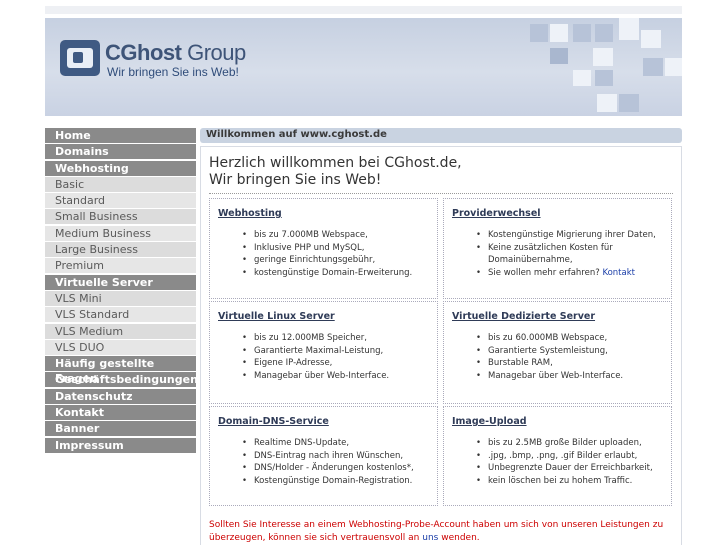 The image size is (727, 545). What do you see at coordinates (337, 481) in the screenshot?
I see `list-item: Kostengünstige Domain-Registration.` at bounding box center [337, 481].